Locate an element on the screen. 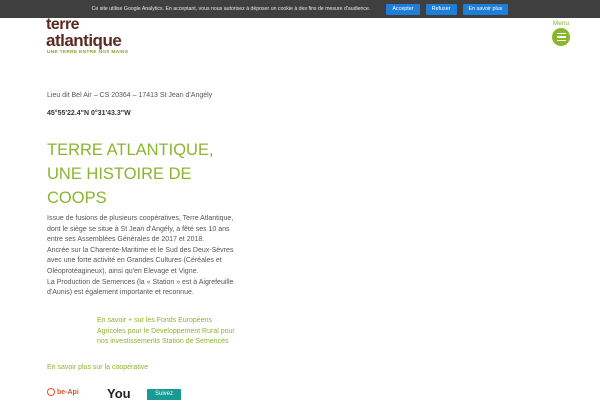 The height and width of the screenshot is (401, 600). logo-word-atlantique: atlantique is located at coordinates (84, 40).